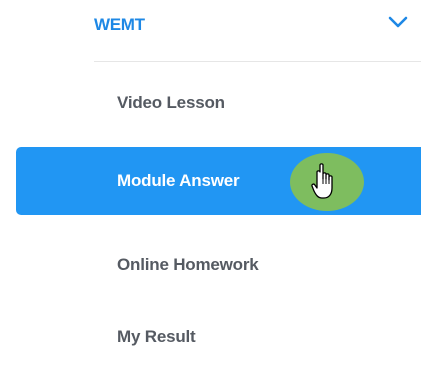  I want to click on menu-item-label: Module Answer, so click(178, 180).